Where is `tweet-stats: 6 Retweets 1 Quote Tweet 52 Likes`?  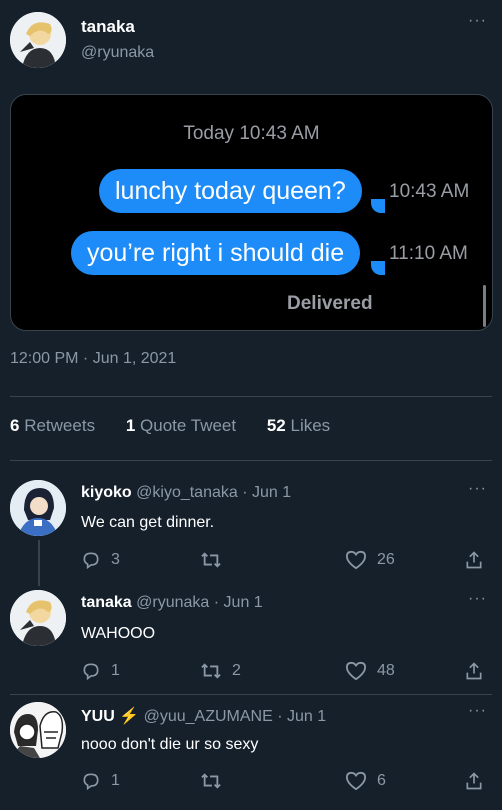 tweet-stats: 6 Retweets 1 Quote Tweet 52 Likes is located at coordinates (183, 426).